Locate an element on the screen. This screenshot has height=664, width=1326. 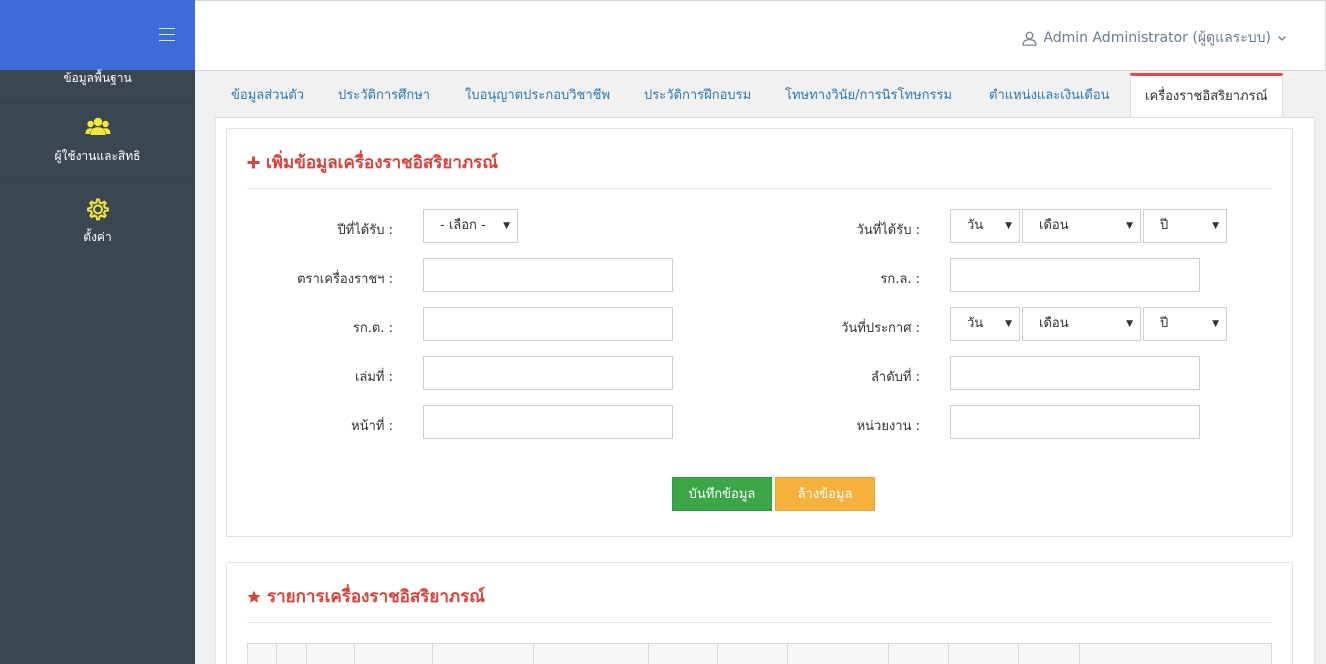
page-input is located at coordinates (548, 422).